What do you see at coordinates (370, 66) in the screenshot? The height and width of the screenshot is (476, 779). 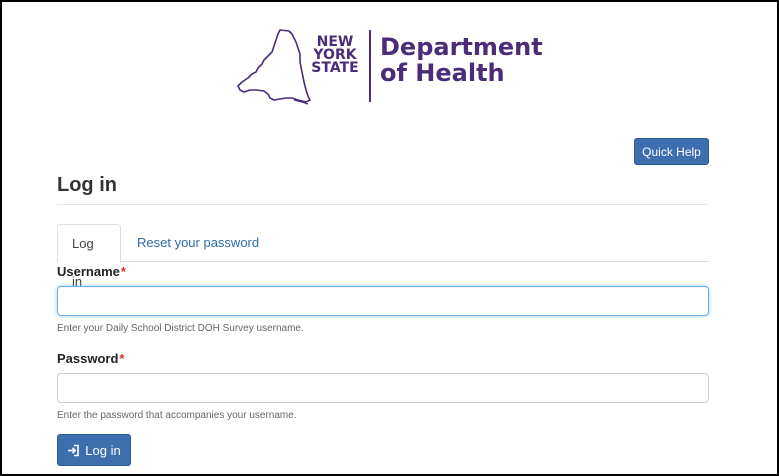 I see `logo-divider` at bounding box center [370, 66].